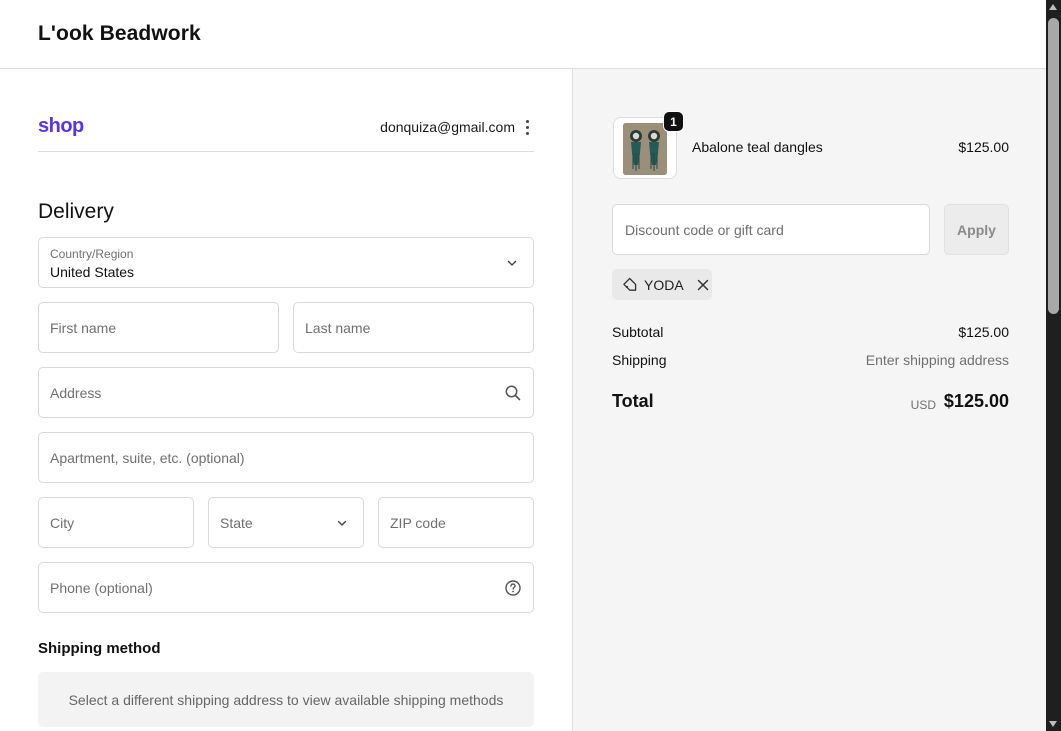  I want to click on page-scrollbar, so click(1053, 365).